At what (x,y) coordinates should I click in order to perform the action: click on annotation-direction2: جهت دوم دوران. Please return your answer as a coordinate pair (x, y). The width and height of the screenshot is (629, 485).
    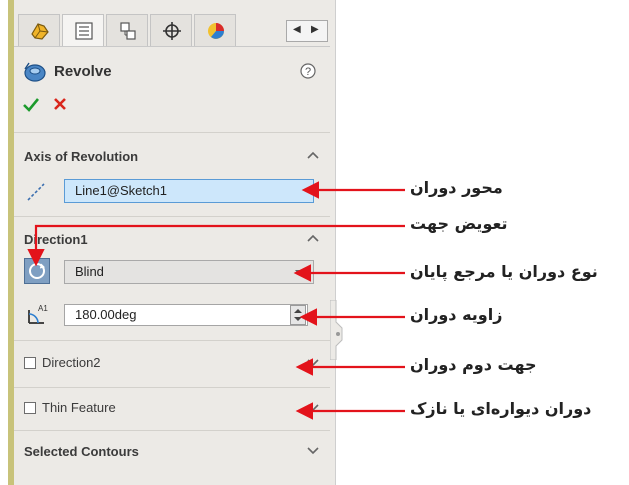
    Looking at the image, I should click on (473, 364).